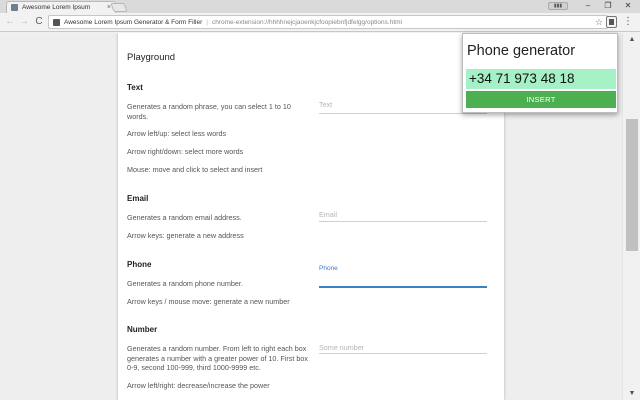 The height and width of the screenshot is (400, 640). I want to click on reload-button: C, so click(39, 22).